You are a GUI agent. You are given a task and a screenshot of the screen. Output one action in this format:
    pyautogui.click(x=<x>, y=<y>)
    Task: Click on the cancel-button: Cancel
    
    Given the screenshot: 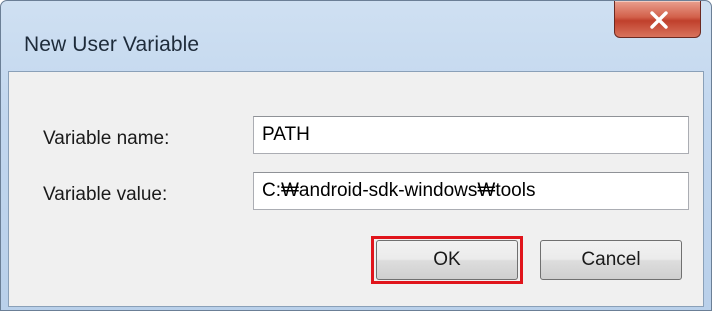 What is the action you would take?
    pyautogui.click(x=611, y=260)
    